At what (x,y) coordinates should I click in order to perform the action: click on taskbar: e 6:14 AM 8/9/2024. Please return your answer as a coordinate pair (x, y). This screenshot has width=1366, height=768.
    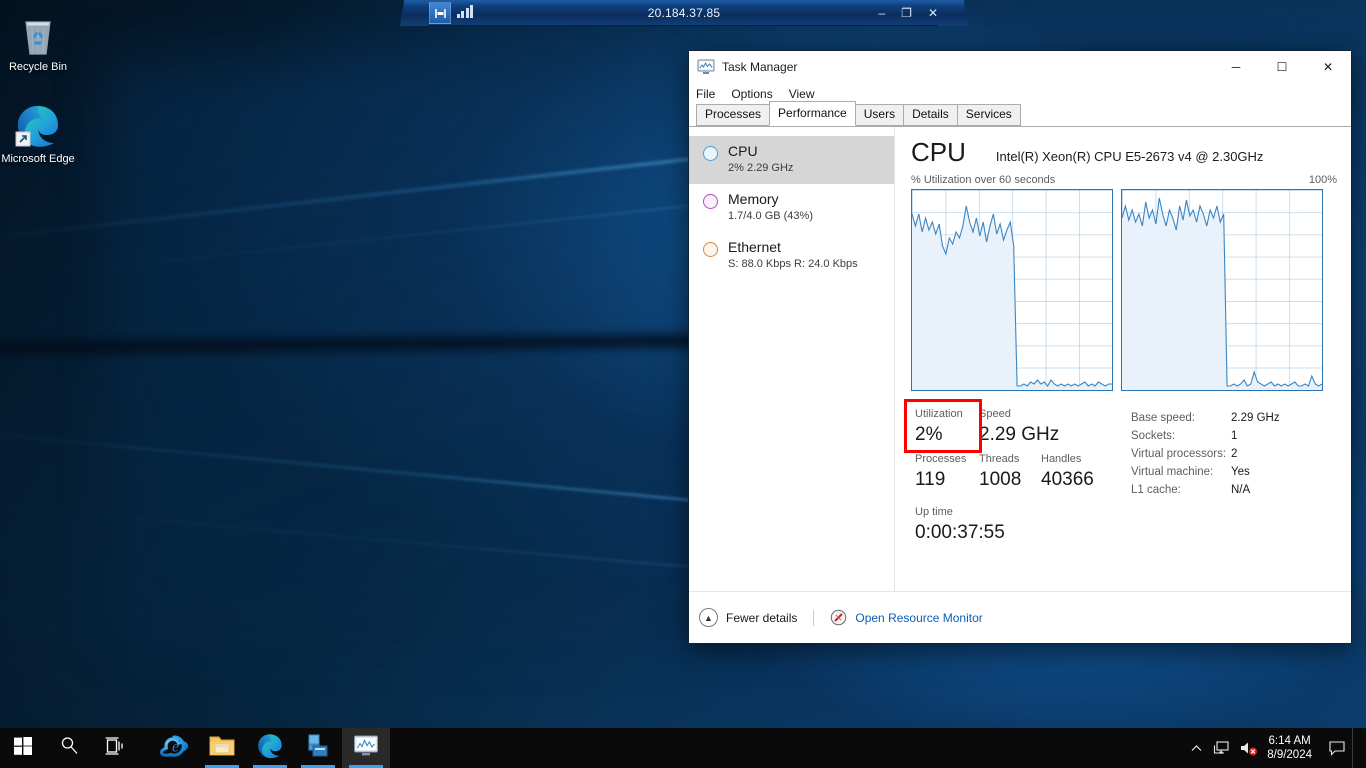
    Looking at the image, I should click on (683, 748).